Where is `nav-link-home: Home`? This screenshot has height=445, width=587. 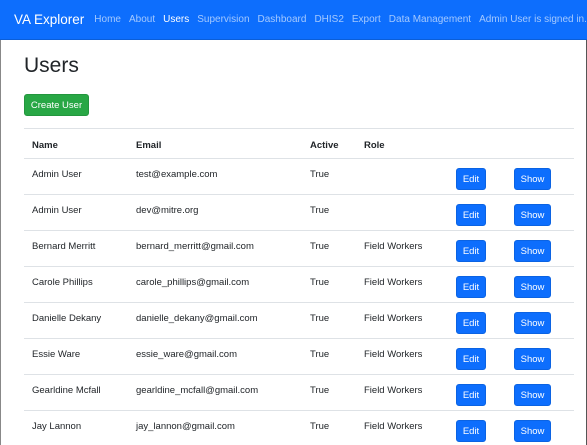 nav-link-home: Home is located at coordinates (107, 19).